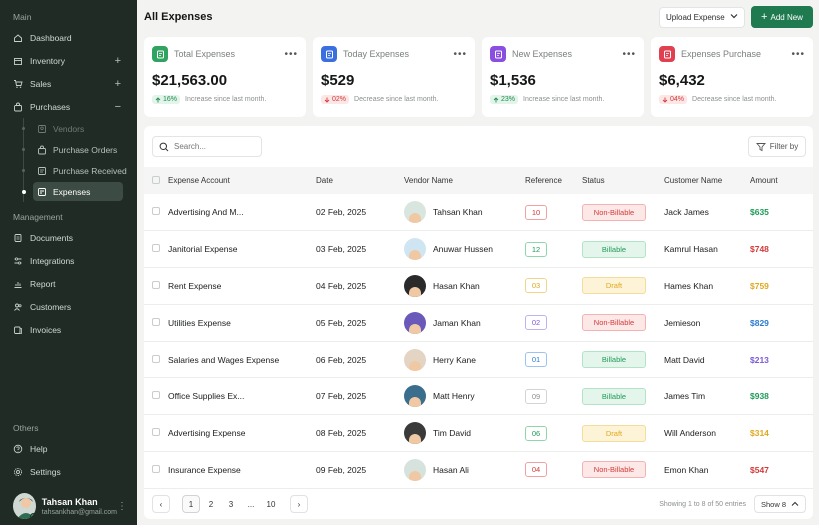 Image resolution: width=819 pixels, height=525 pixels. Describe the element at coordinates (118, 107) in the screenshot. I see `minus-icon: −` at that location.